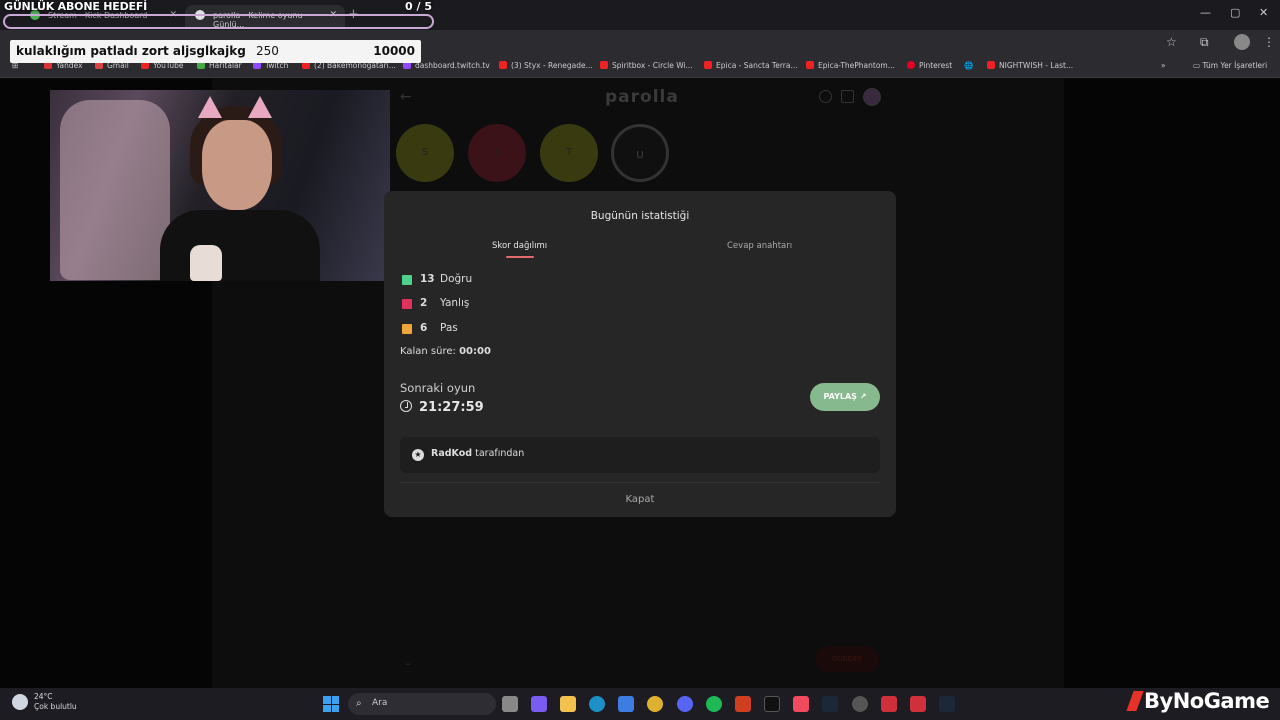 Image resolution: width=1280 pixels, height=720 pixels. What do you see at coordinates (1269, 42) in the screenshot?
I see `menu-icon: ⋮` at bounding box center [1269, 42].